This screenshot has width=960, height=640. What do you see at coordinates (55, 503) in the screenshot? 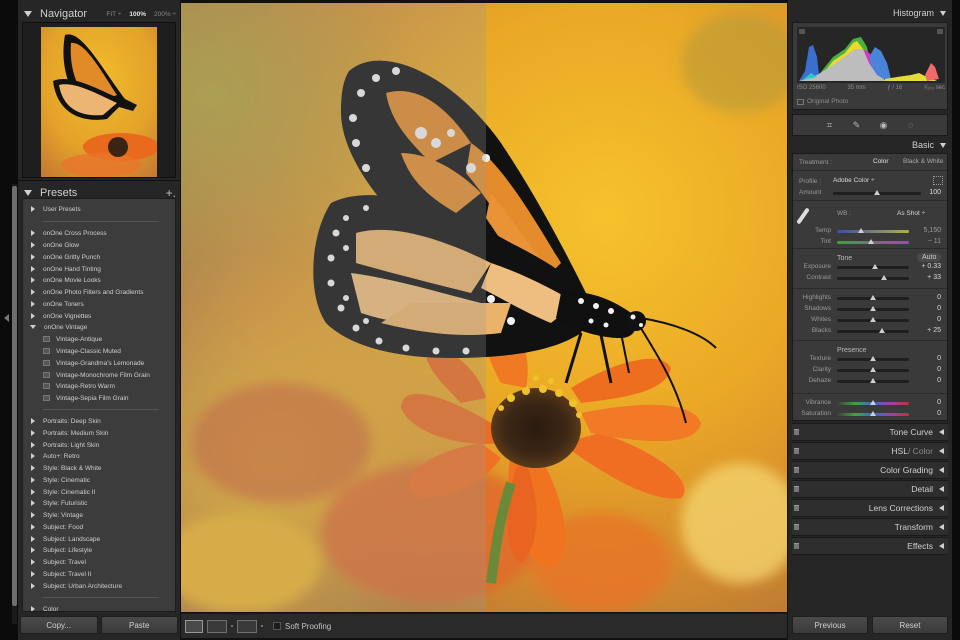
I see `preset-group: Style: Futuristic` at bounding box center [55, 503].